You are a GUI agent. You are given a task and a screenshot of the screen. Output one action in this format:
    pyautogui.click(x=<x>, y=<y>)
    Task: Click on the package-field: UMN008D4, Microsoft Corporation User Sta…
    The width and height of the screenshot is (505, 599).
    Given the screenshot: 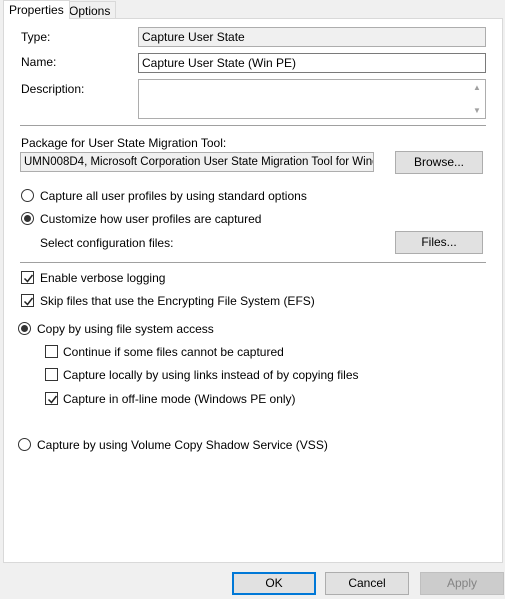 What is the action you would take?
    pyautogui.click(x=197, y=162)
    